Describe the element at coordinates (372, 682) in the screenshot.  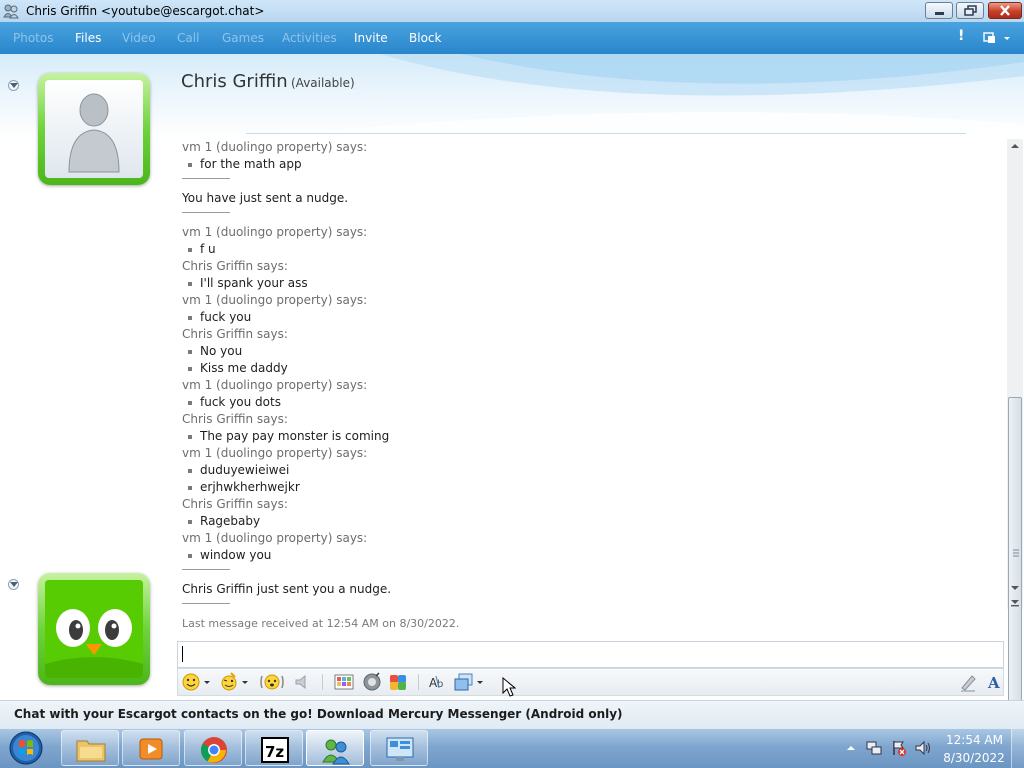
I see `sound-icon` at that location.